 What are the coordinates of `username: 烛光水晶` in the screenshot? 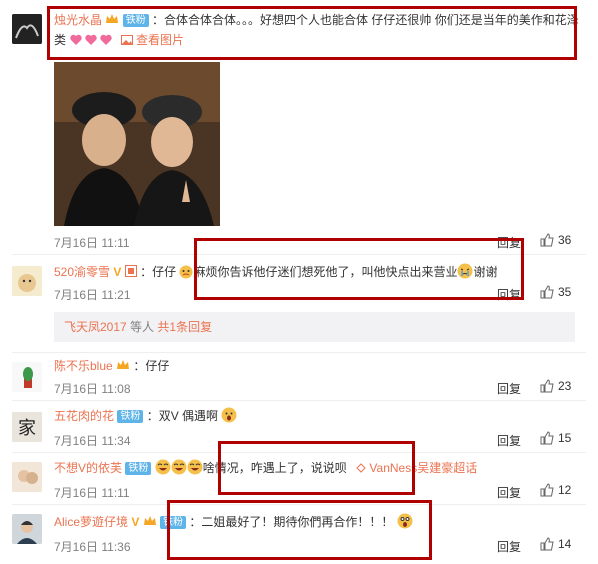 It's located at (78, 20).